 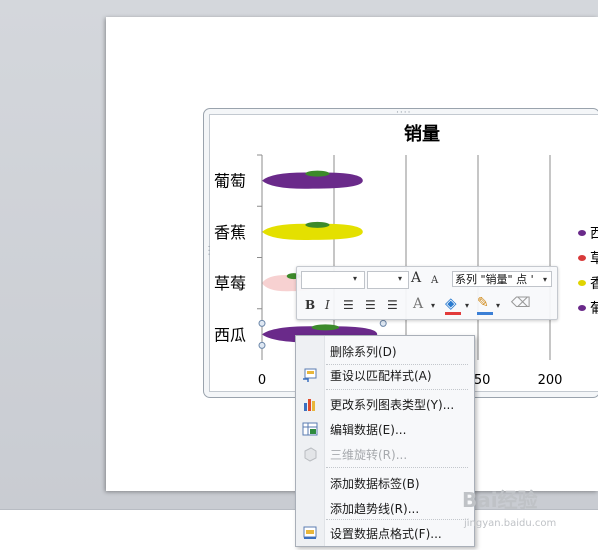 What do you see at coordinates (381, 376) in the screenshot?
I see `menu-item-label: 重设以匹配样式(A)` at bounding box center [381, 376].